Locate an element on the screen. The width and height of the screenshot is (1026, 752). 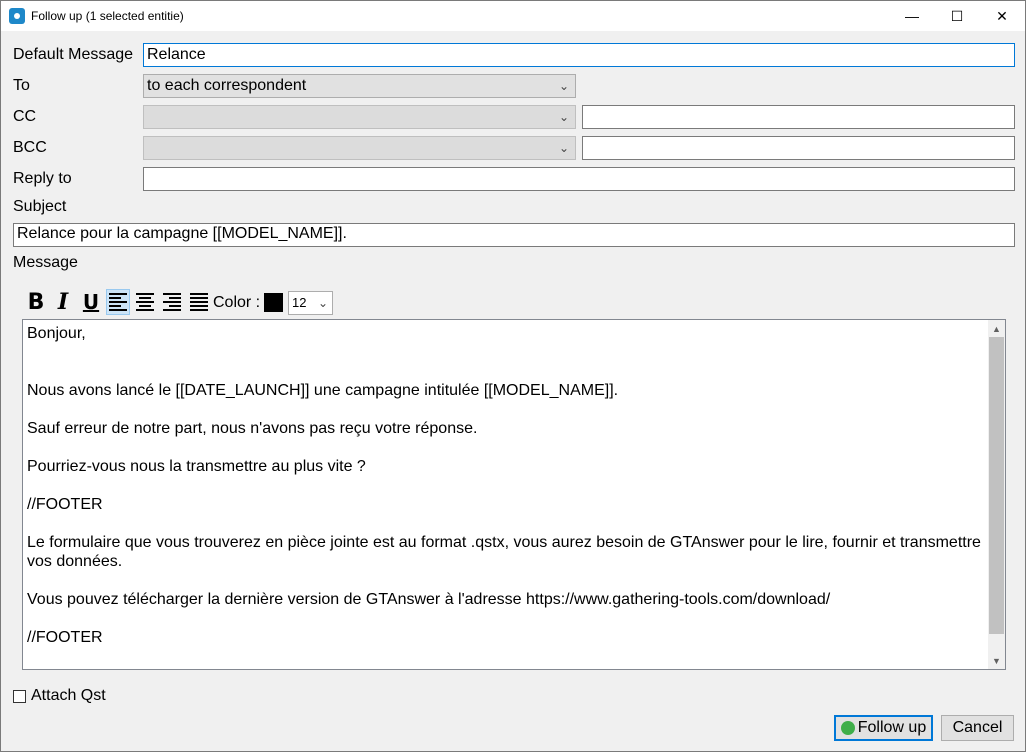
font-size-select: 12 ⌄ is located at coordinates (310, 303).